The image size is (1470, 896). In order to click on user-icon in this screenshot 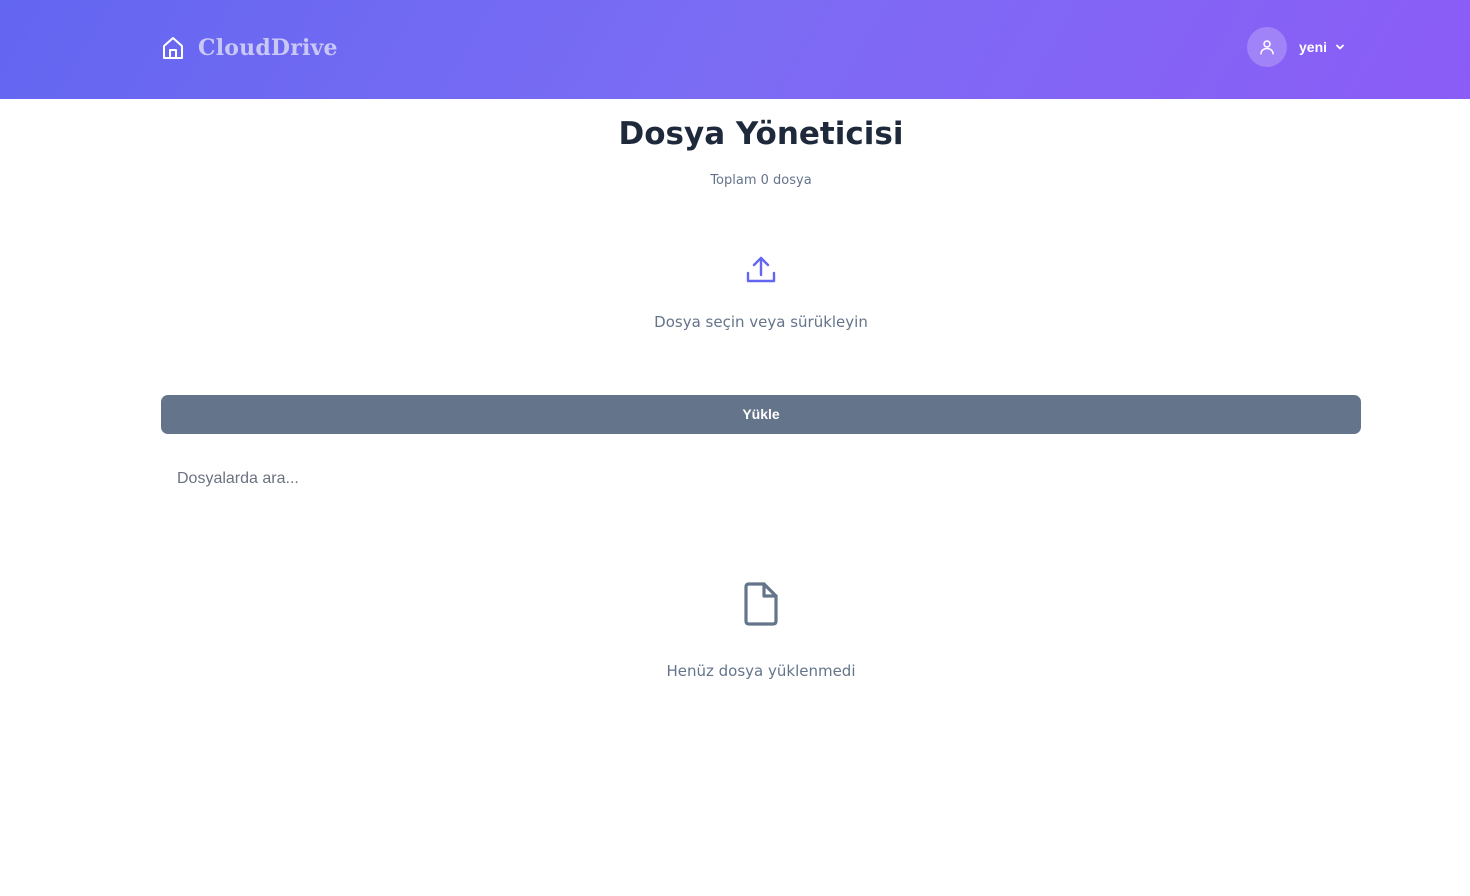, I will do `click(1267, 47)`.